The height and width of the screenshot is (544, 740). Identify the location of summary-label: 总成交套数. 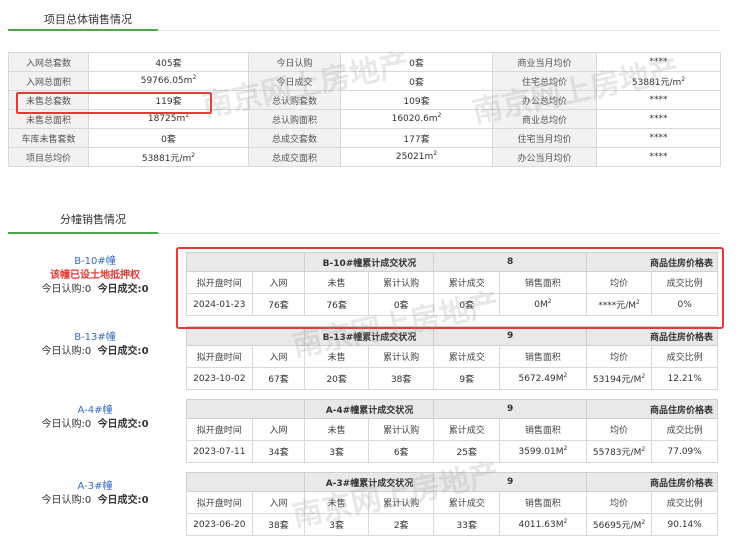
(294, 138).